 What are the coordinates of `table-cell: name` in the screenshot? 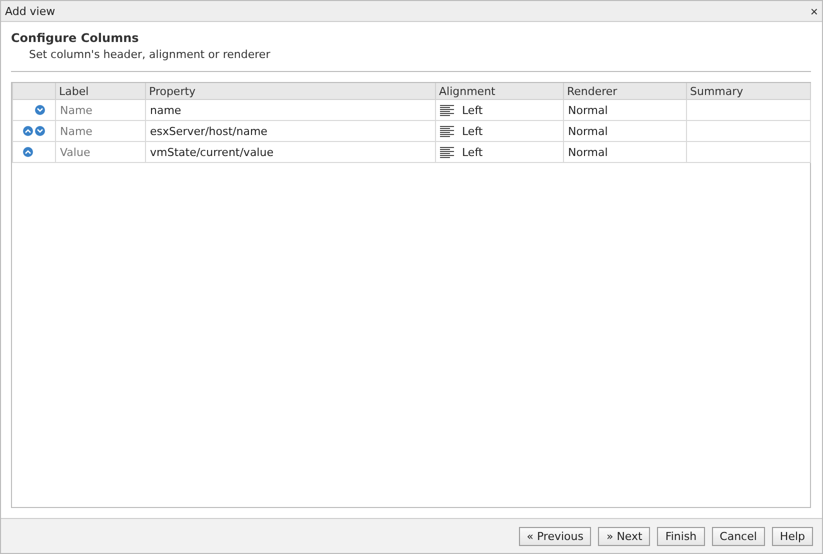 It's located at (291, 110).